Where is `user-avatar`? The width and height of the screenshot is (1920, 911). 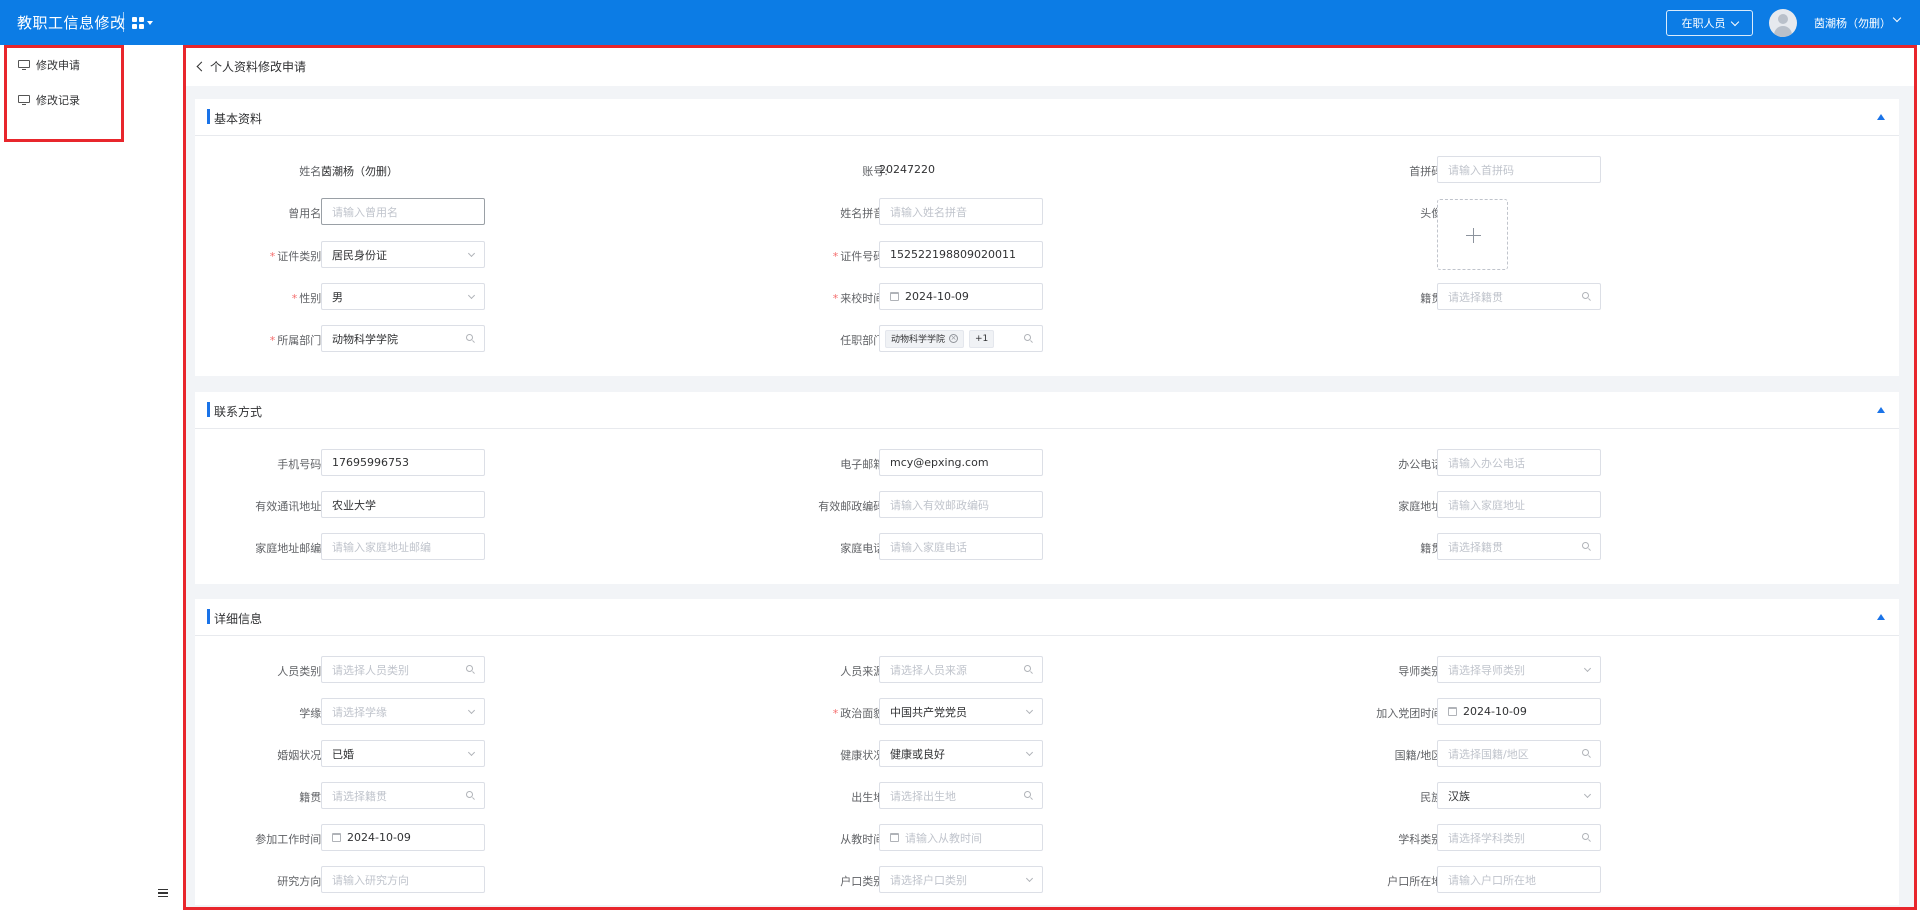
user-avatar is located at coordinates (1783, 23).